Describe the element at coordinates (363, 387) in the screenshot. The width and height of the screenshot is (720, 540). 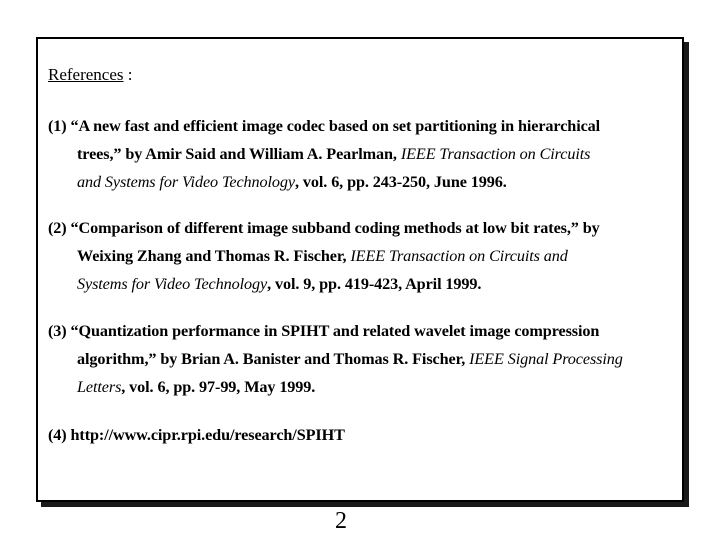
I see `reference-line: Letters, vol. 6, pp. 97-99, May 1999.` at that location.